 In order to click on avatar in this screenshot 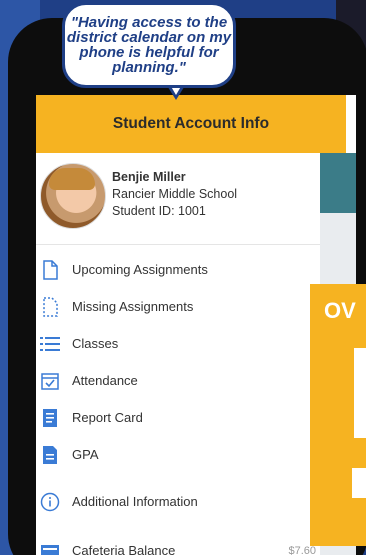, I will do `click(73, 196)`.